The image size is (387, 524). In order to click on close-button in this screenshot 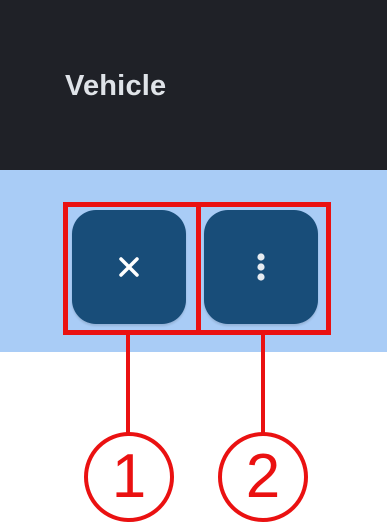, I will do `click(129, 267)`.